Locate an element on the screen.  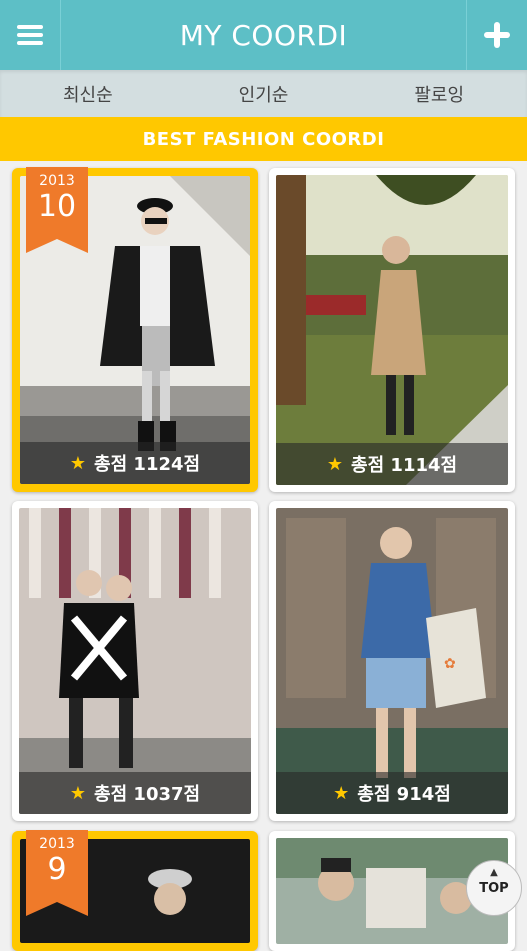
score-bar: ★ 총점 1124점 is located at coordinates (135, 463).